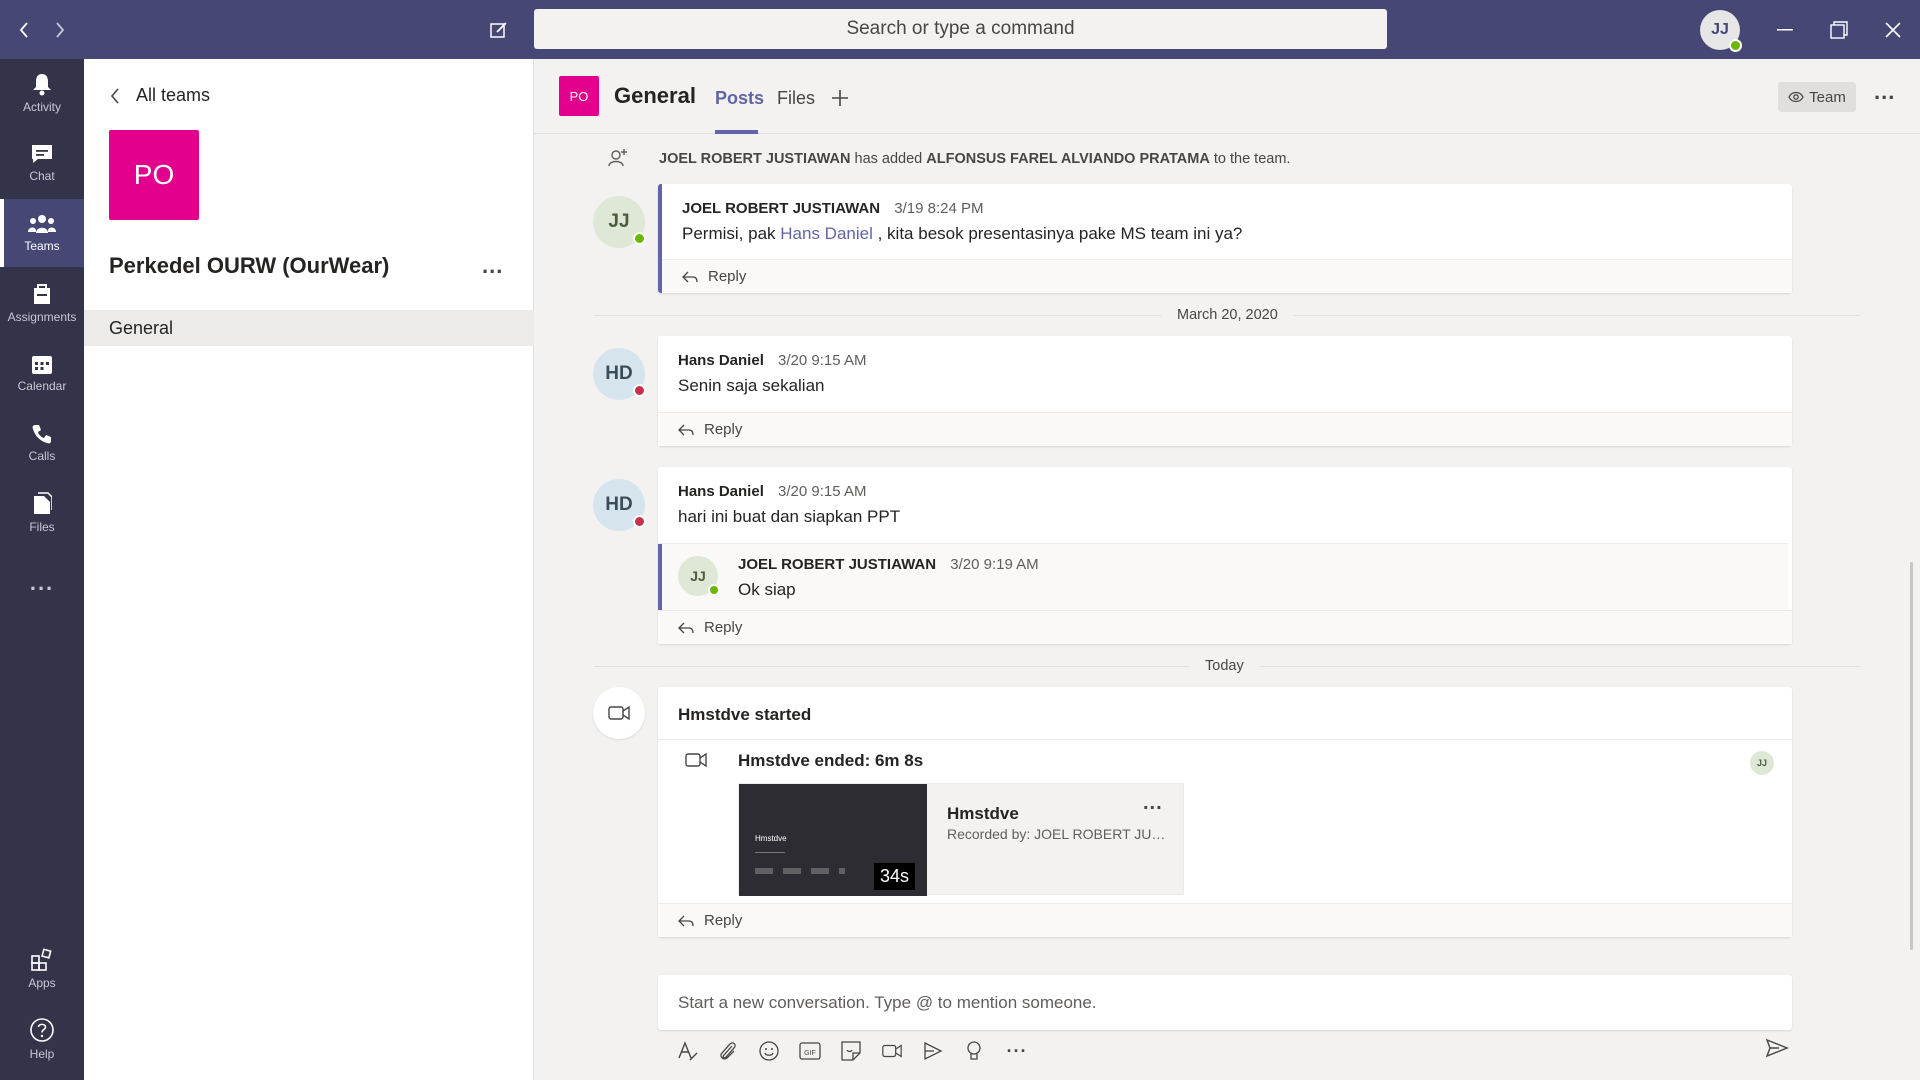  What do you see at coordinates (772, 491) in the screenshot?
I see `message-header: Hans Daniel 3/20 9:15 AM` at bounding box center [772, 491].